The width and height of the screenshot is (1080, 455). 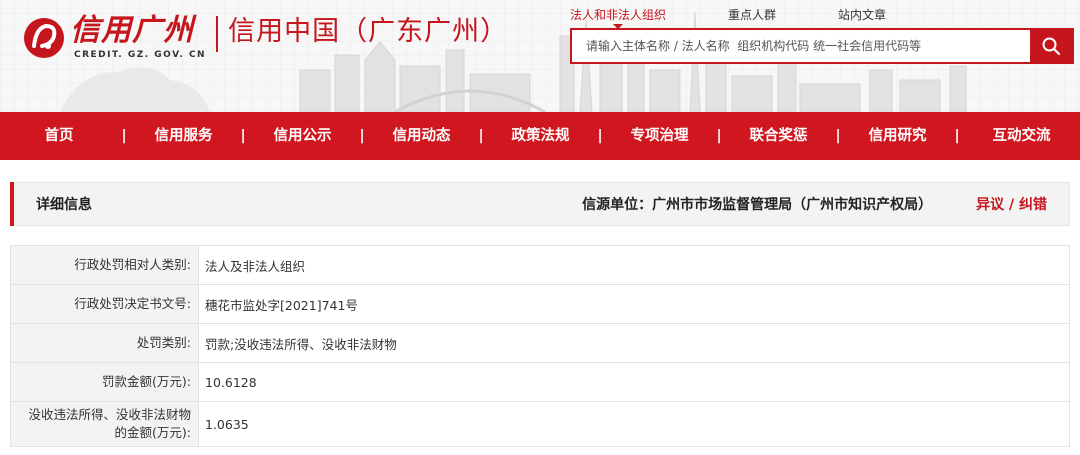 What do you see at coordinates (109, 414) in the screenshot?
I see `row-label-line1: 没收违法所得、没收非法财物` at bounding box center [109, 414].